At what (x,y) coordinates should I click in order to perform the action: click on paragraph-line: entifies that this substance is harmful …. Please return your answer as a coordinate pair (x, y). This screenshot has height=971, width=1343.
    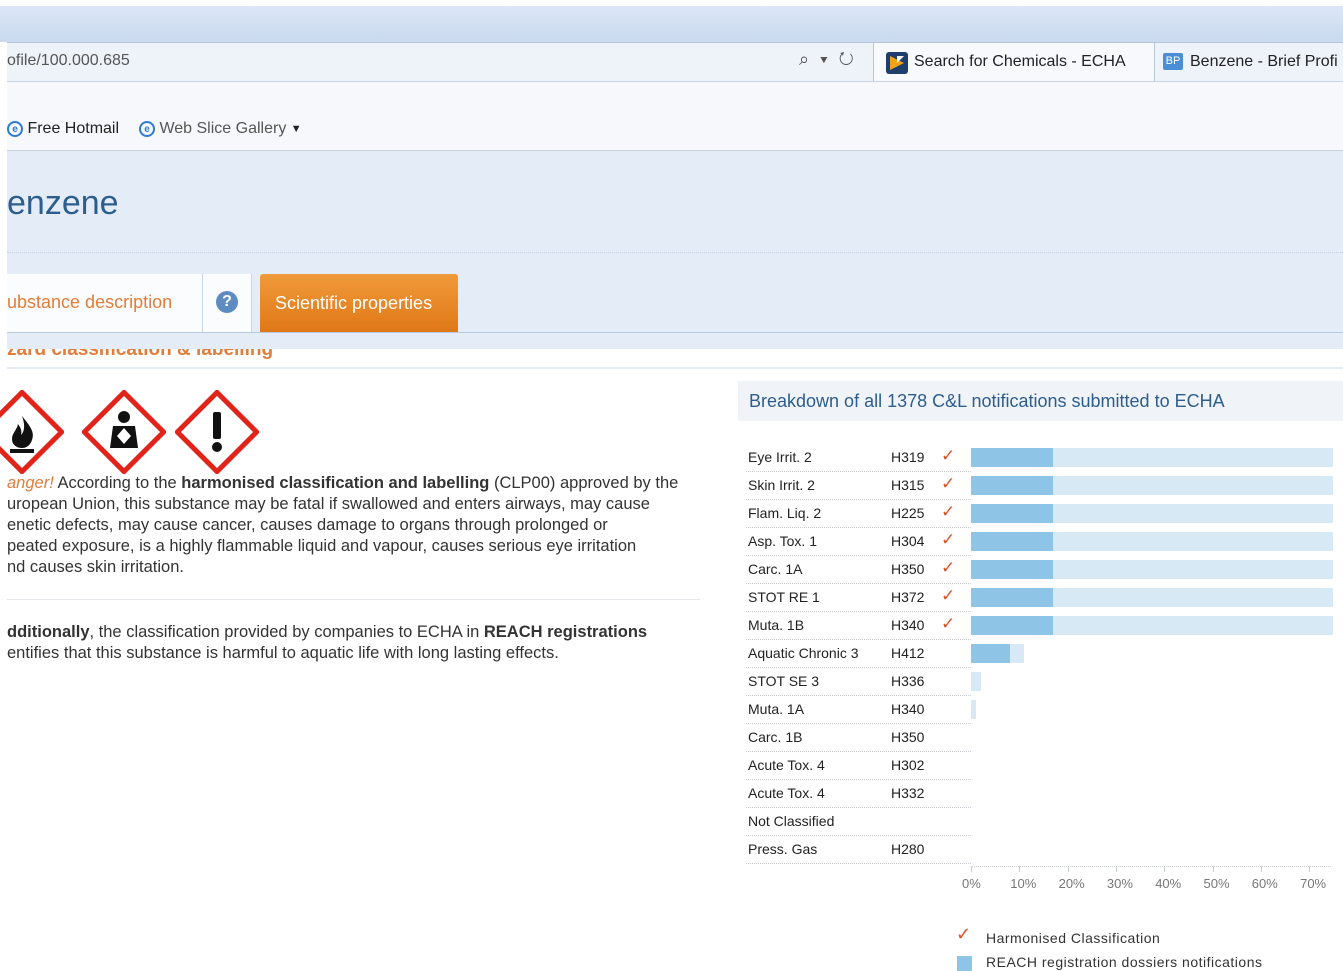
    Looking at the image, I should click on (283, 653).